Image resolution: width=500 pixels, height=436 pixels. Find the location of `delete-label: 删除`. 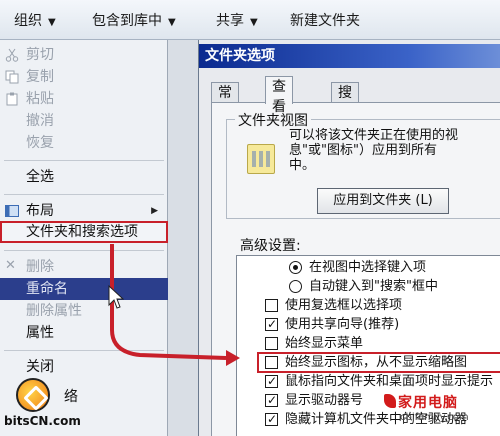

delete-label: 删除 is located at coordinates (40, 267).